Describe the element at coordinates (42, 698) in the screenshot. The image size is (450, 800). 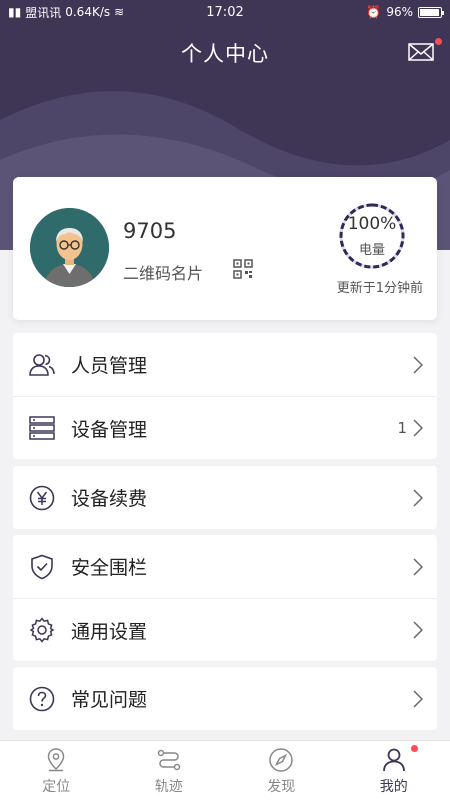
I see `question-icon` at that location.